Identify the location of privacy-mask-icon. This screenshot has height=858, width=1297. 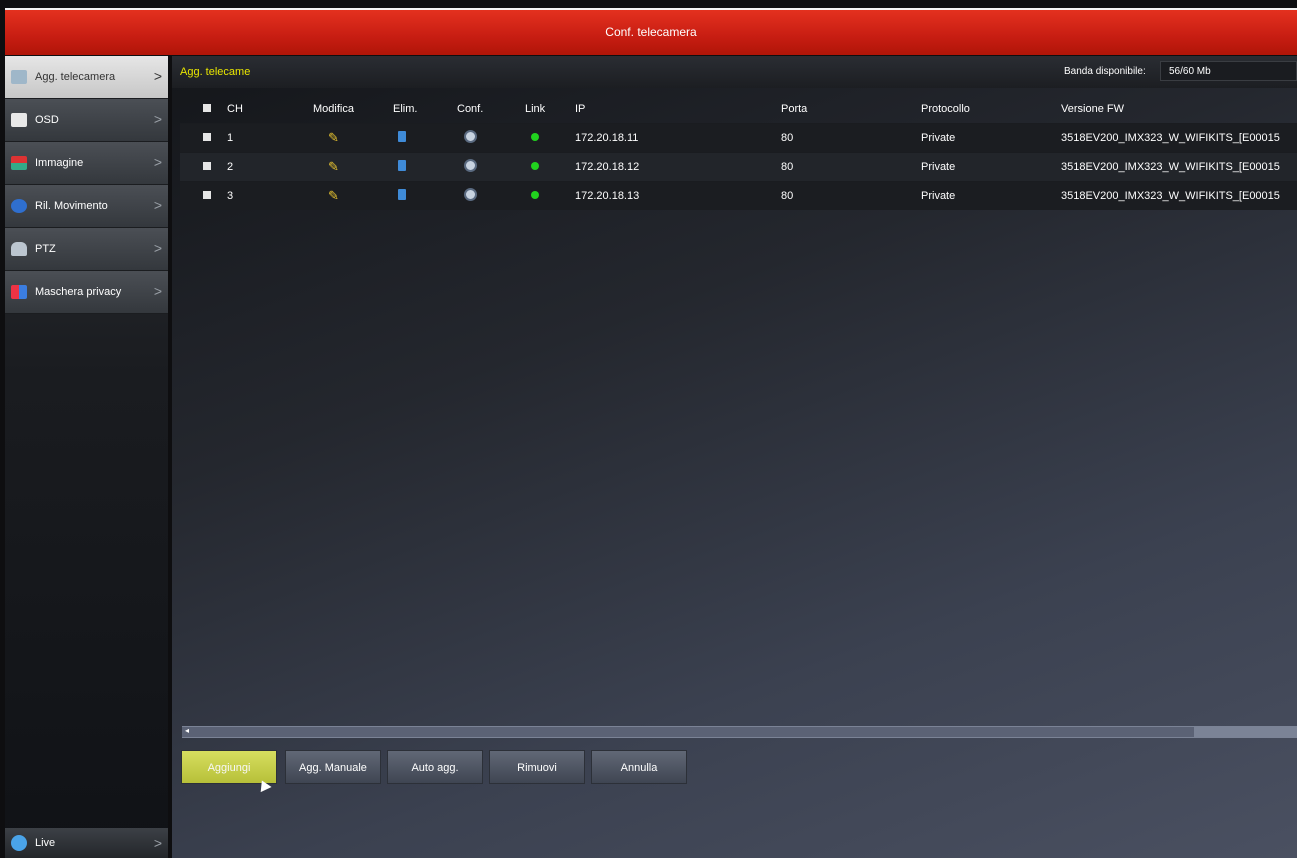
(19, 292).